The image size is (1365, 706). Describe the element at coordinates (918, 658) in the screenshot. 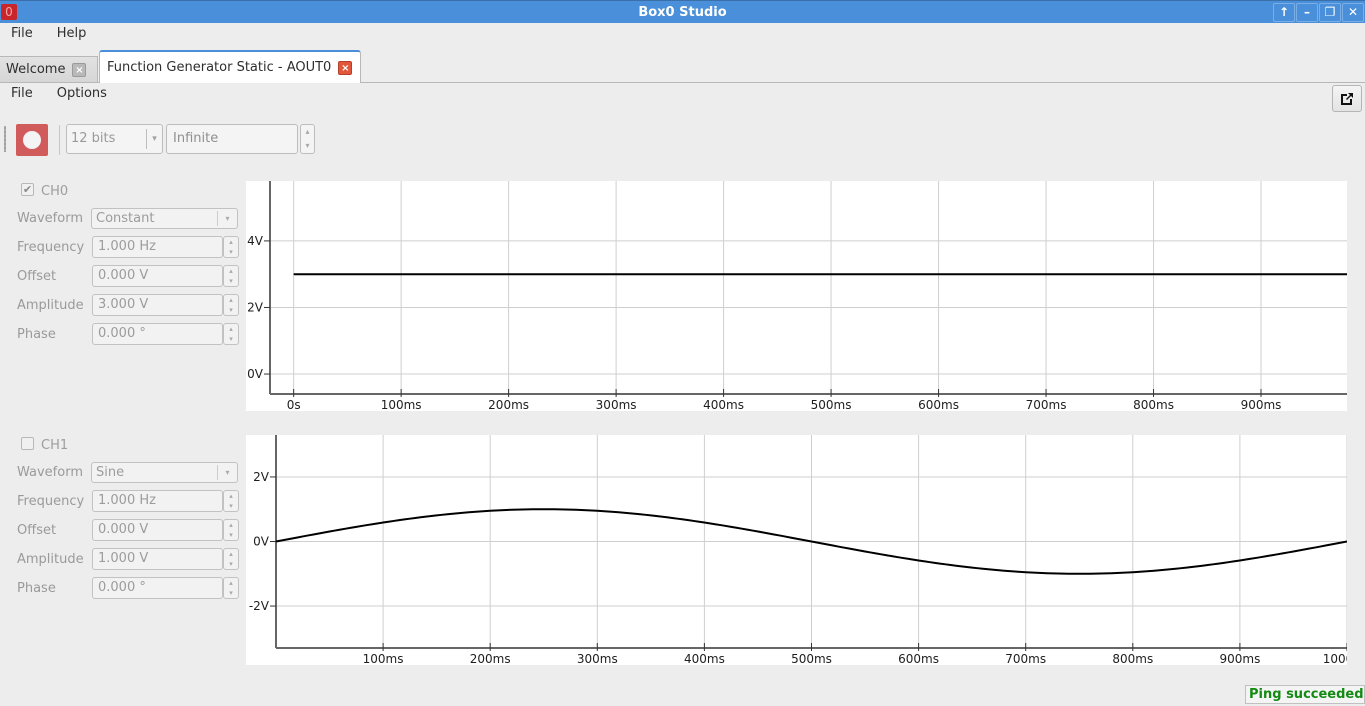

I see `x-tick-label: 600ms` at that location.